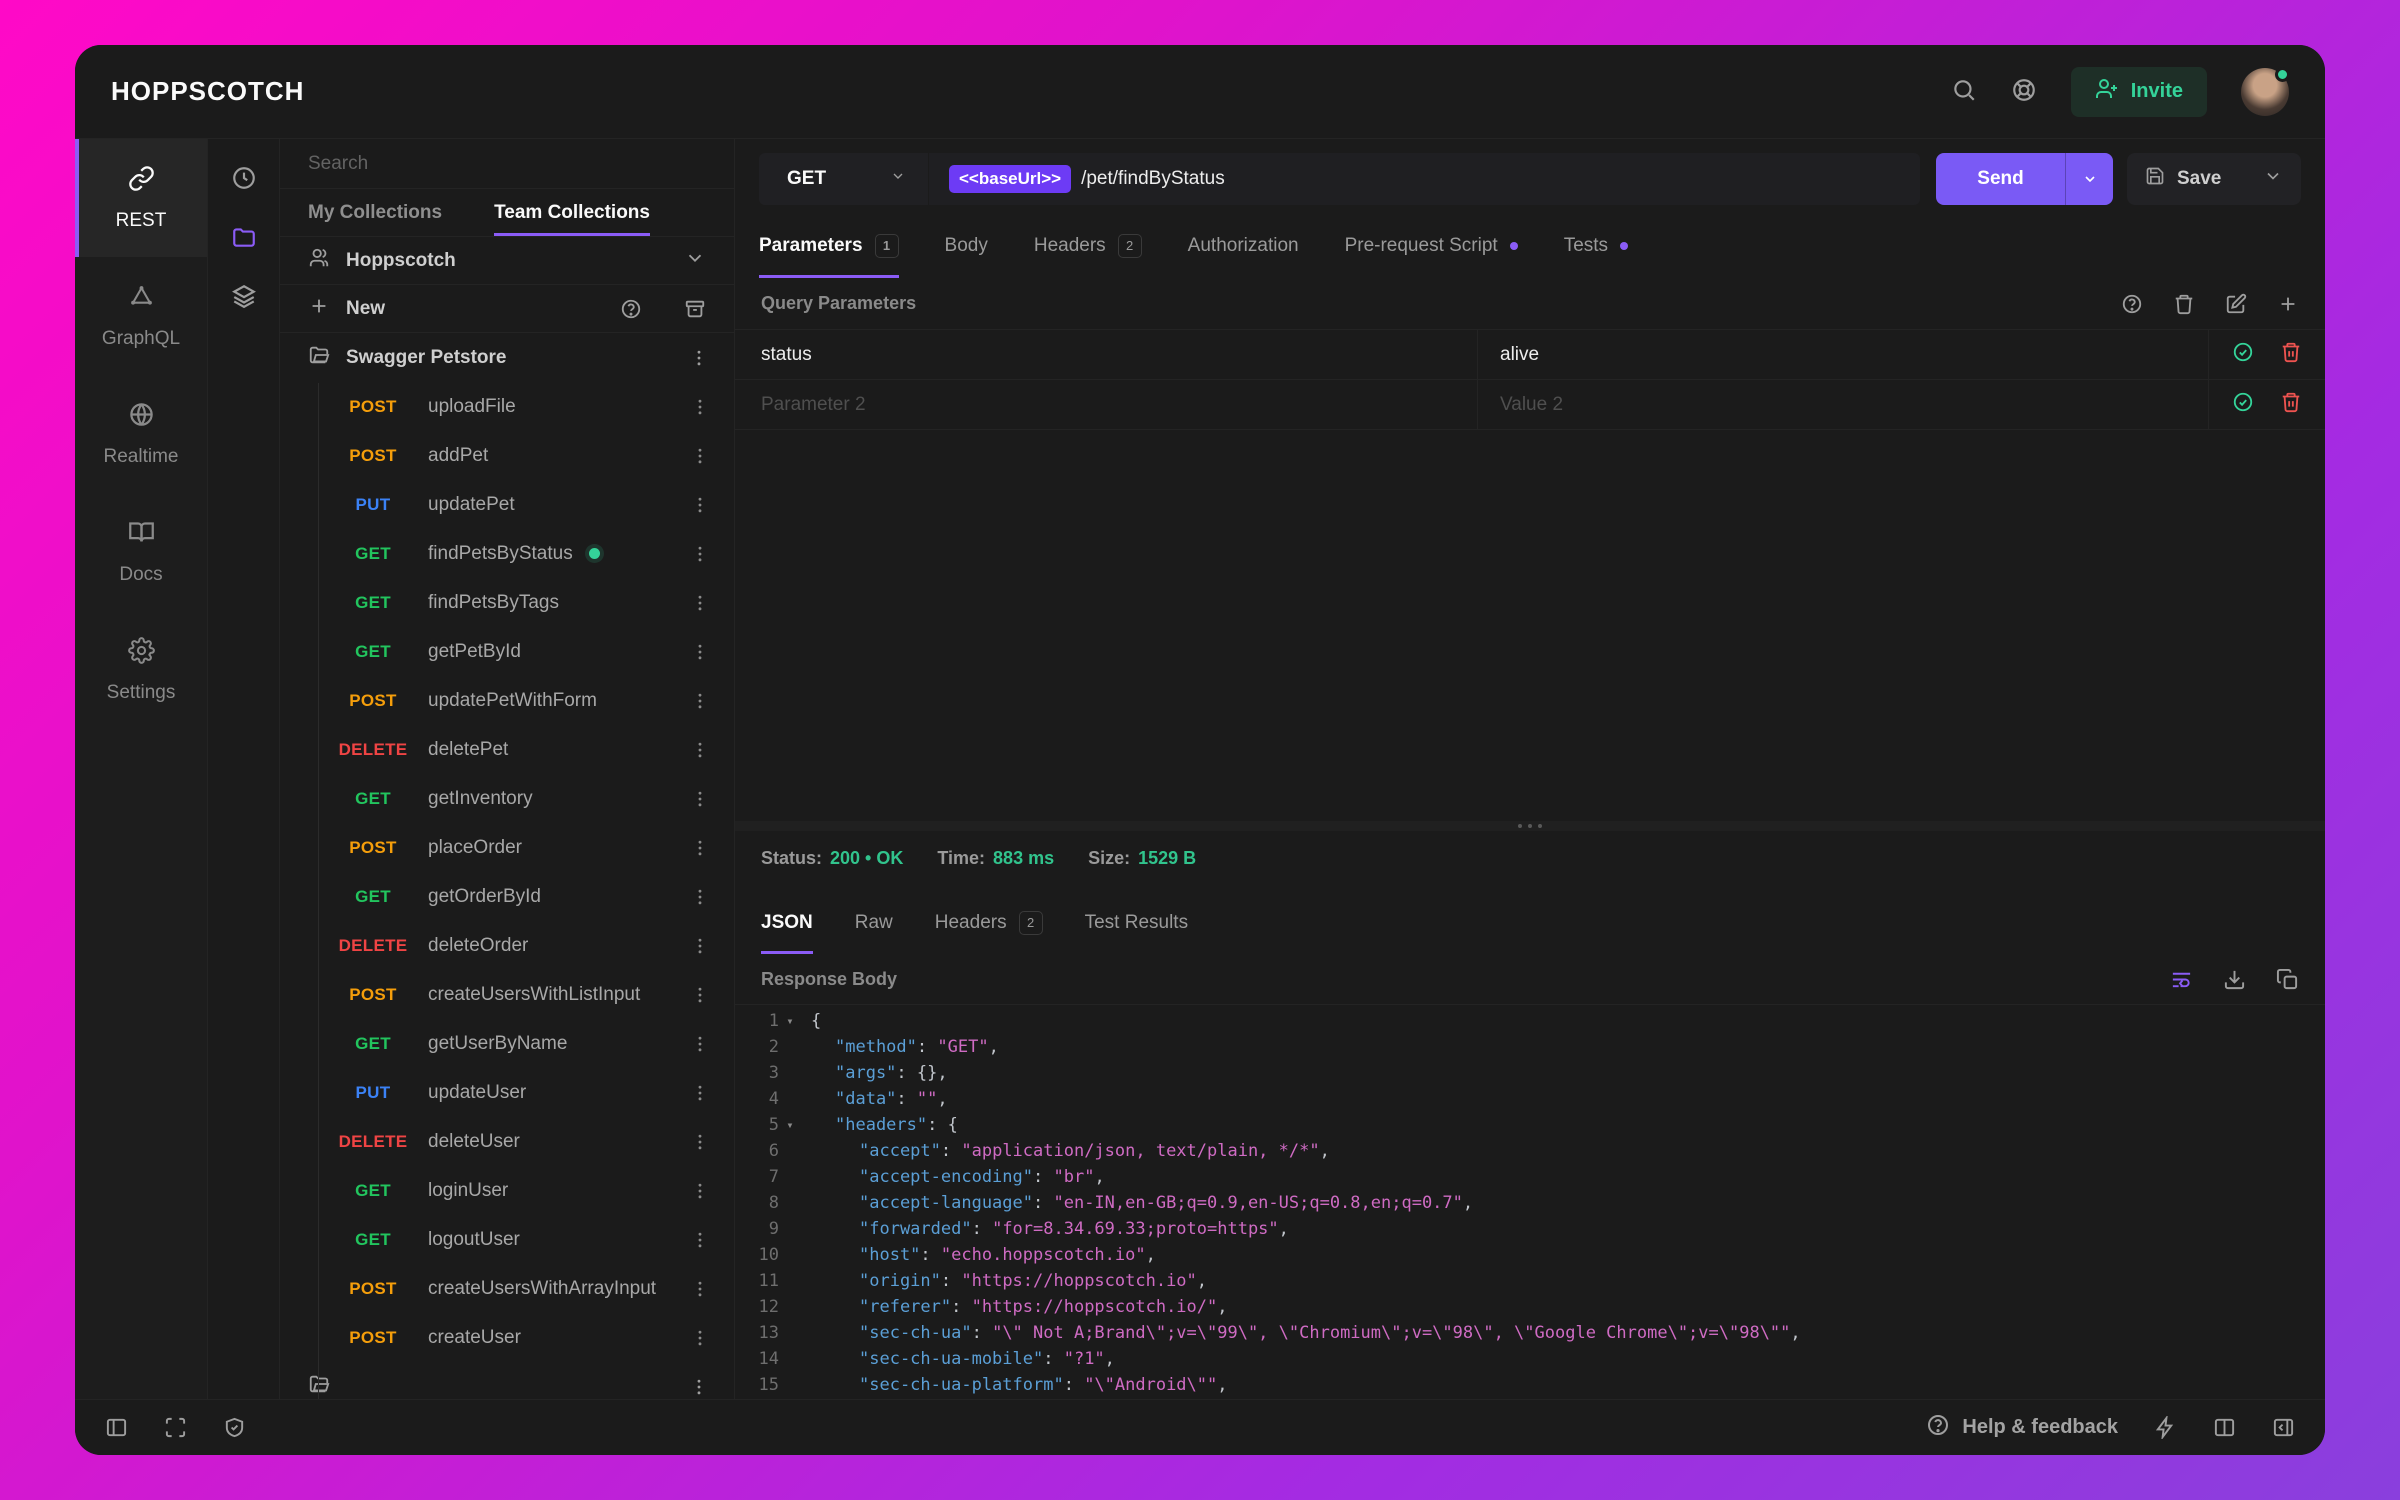  What do you see at coordinates (2024, 179) in the screenshot?
I see `send-button: Send` at bounding box center [2024, 179].